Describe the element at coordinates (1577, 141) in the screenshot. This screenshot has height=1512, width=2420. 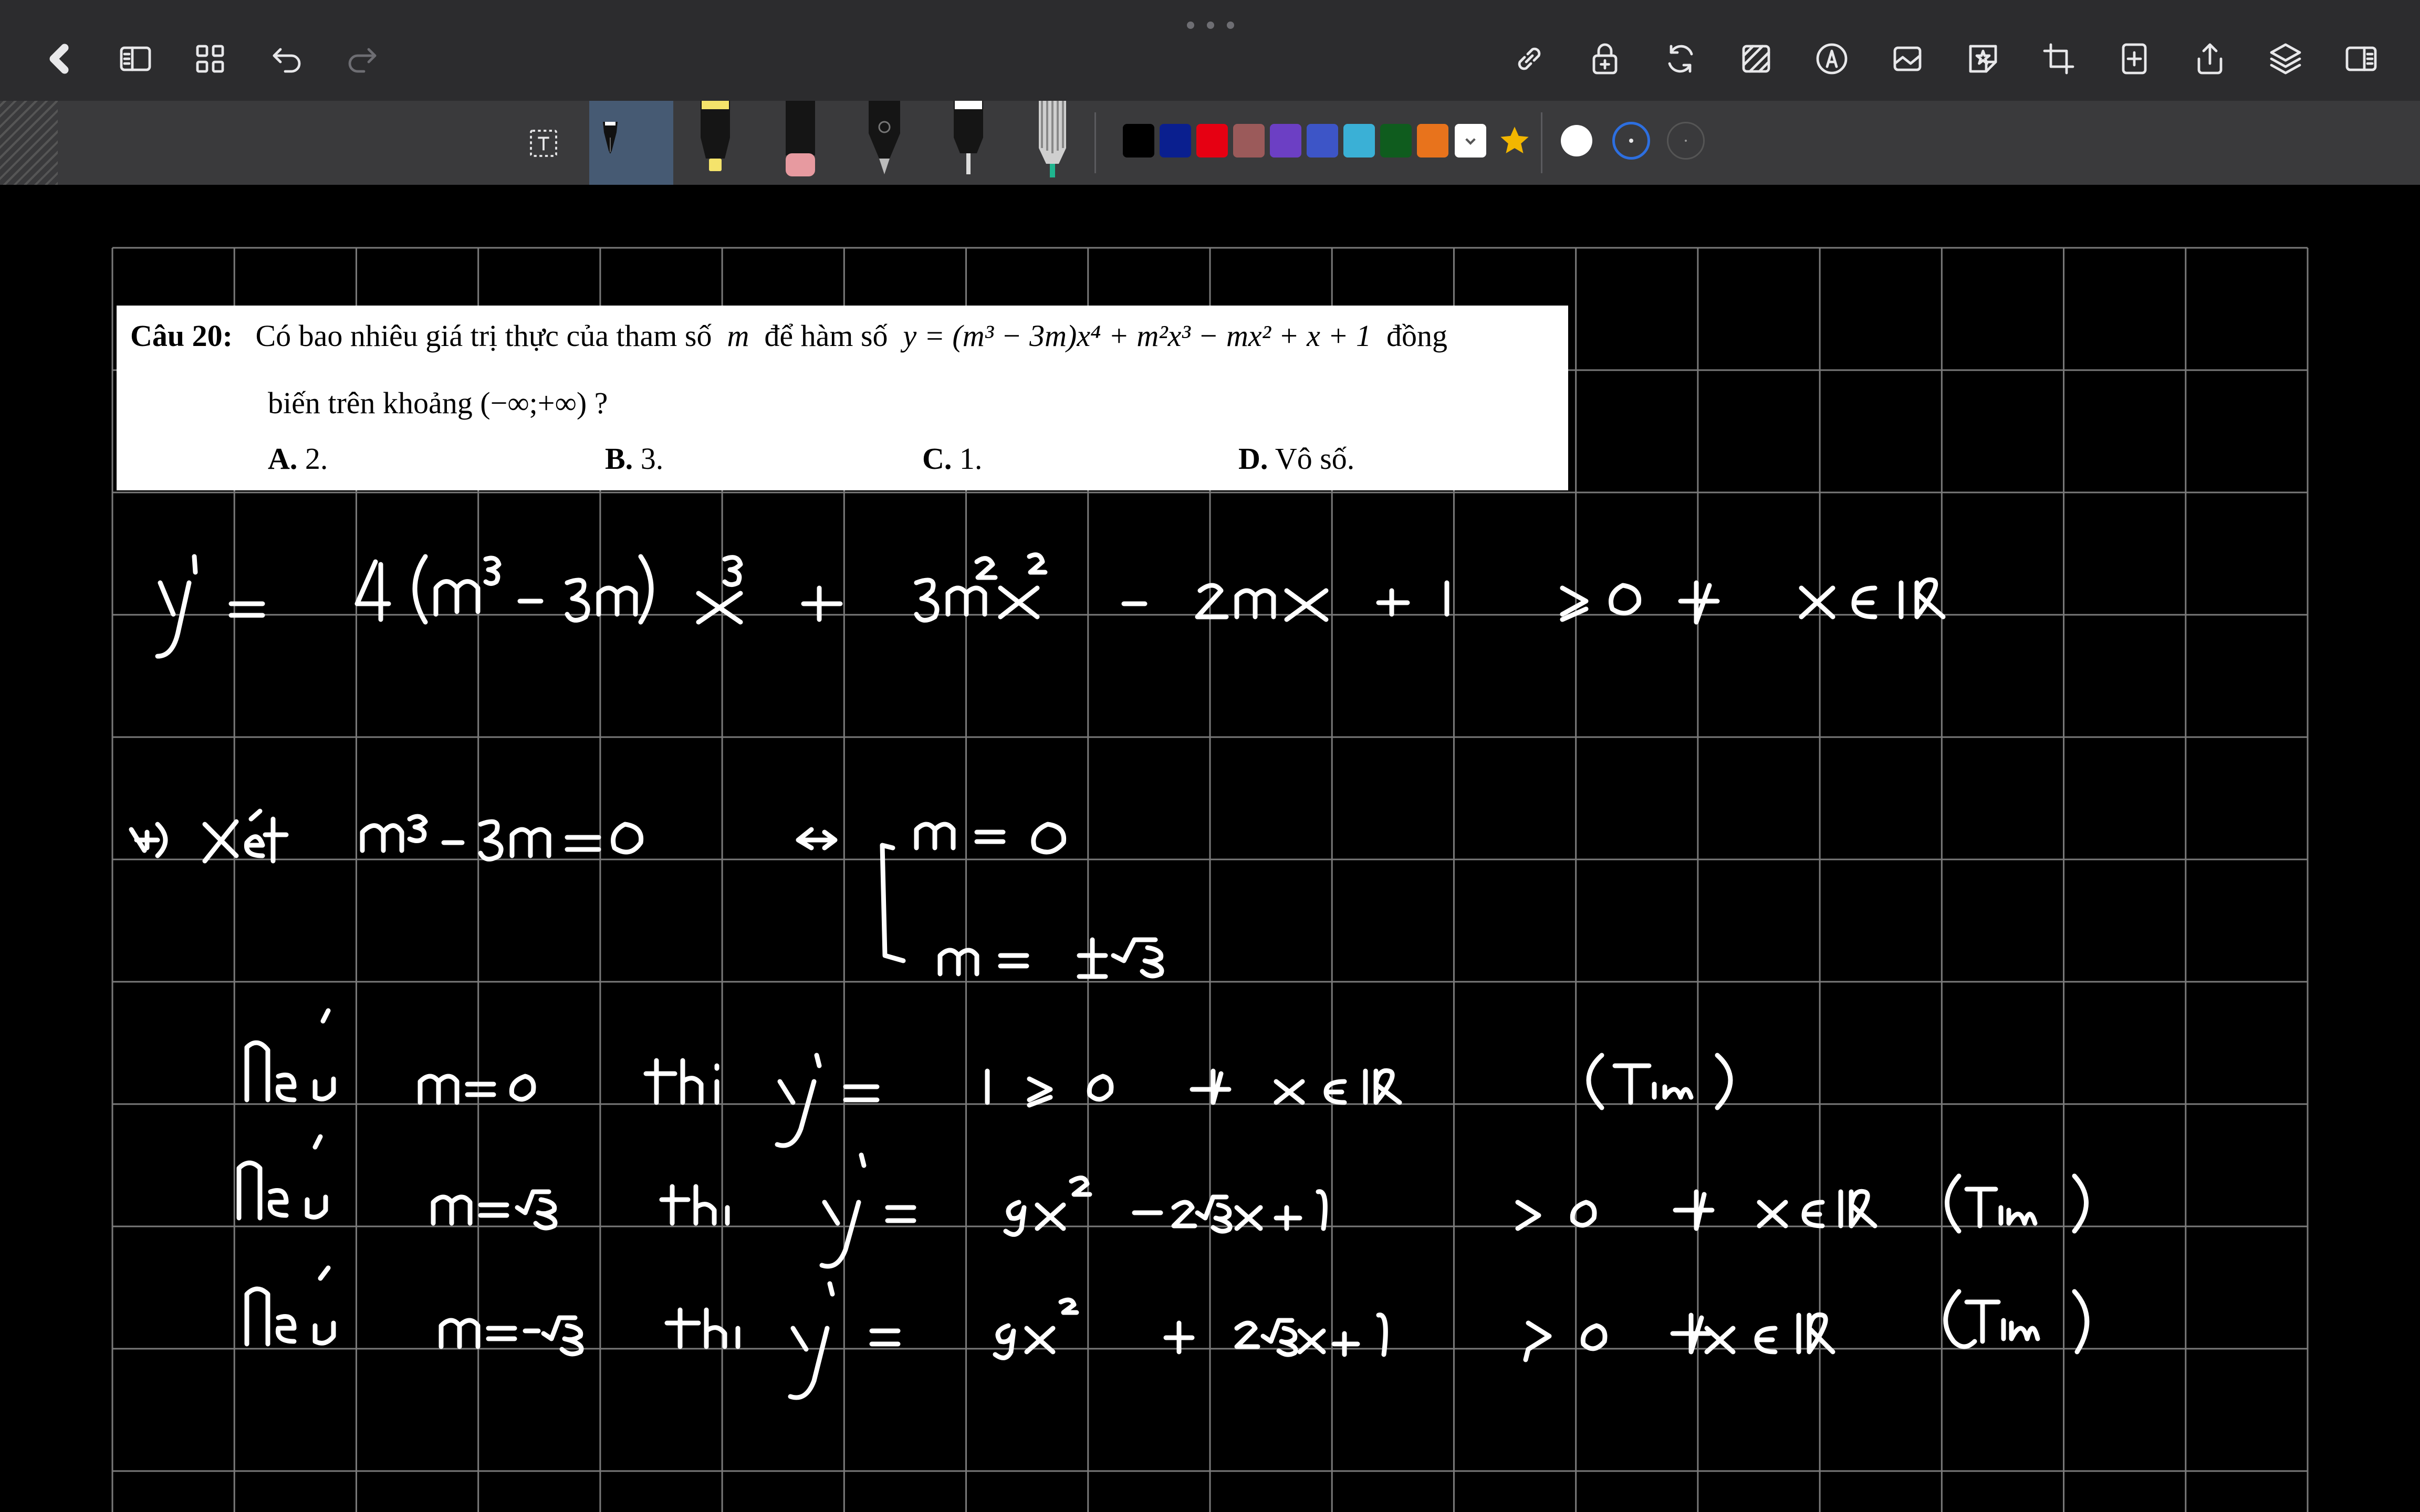
I see `stroke-size-large` at that location.